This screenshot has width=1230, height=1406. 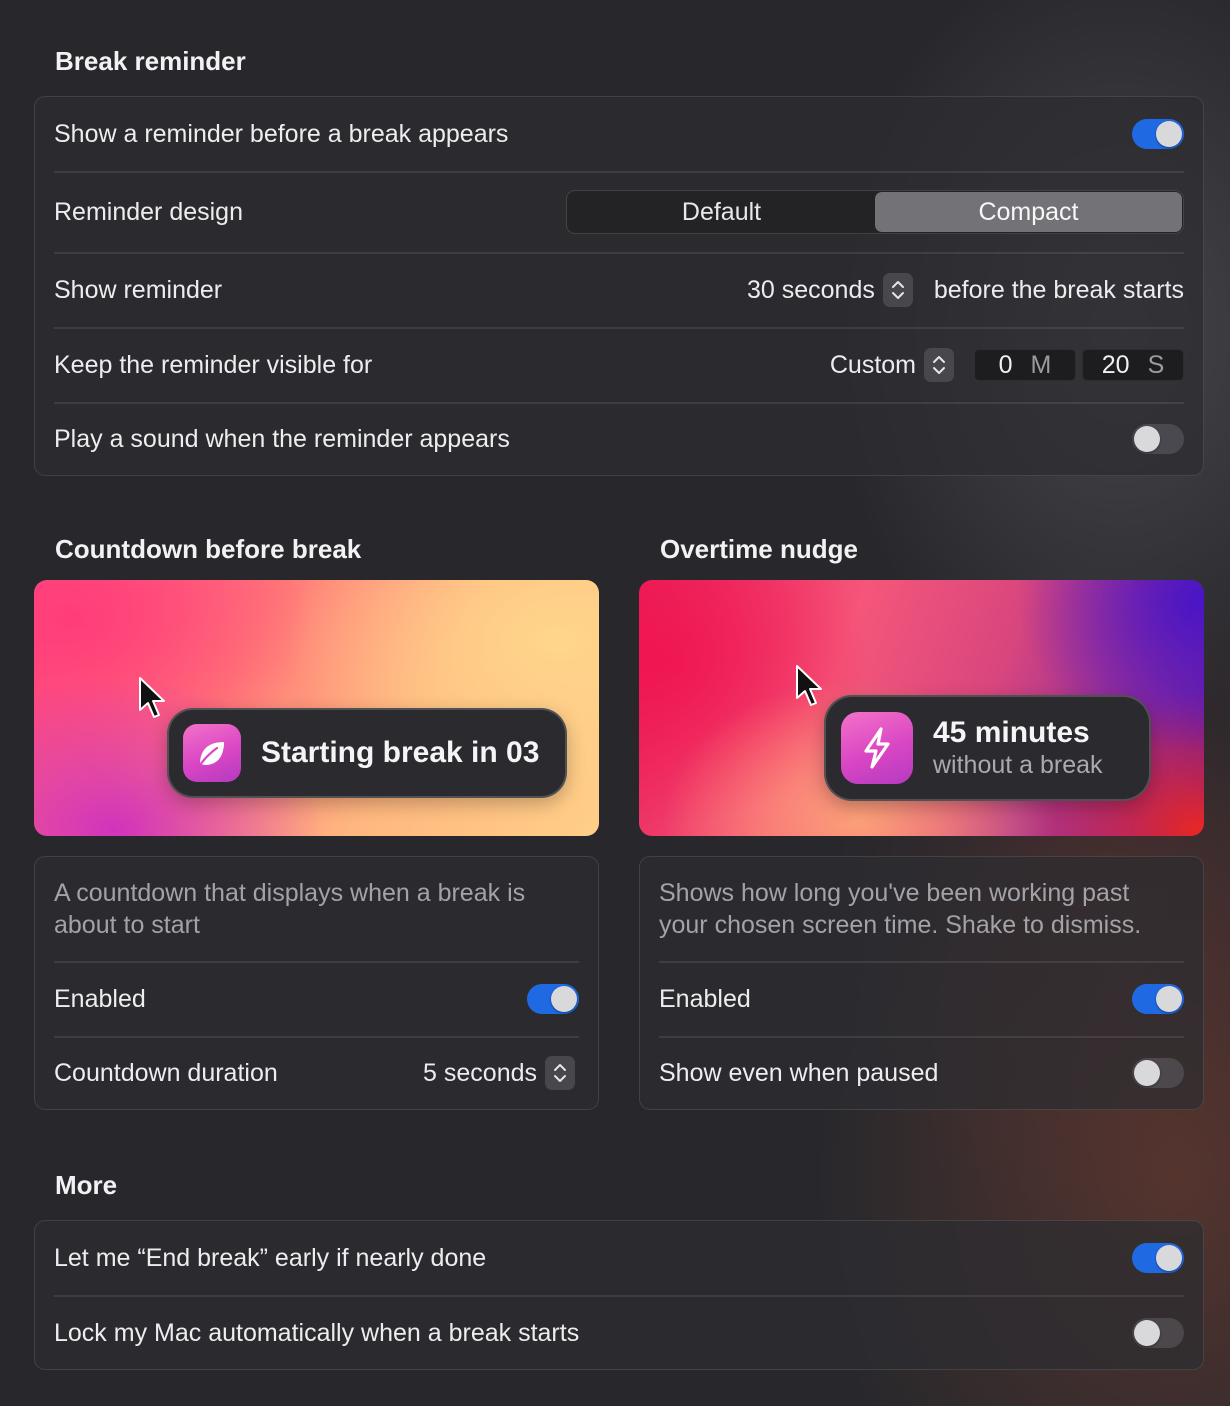 I want to click on more-title: More, so click(x=86, y=1185).